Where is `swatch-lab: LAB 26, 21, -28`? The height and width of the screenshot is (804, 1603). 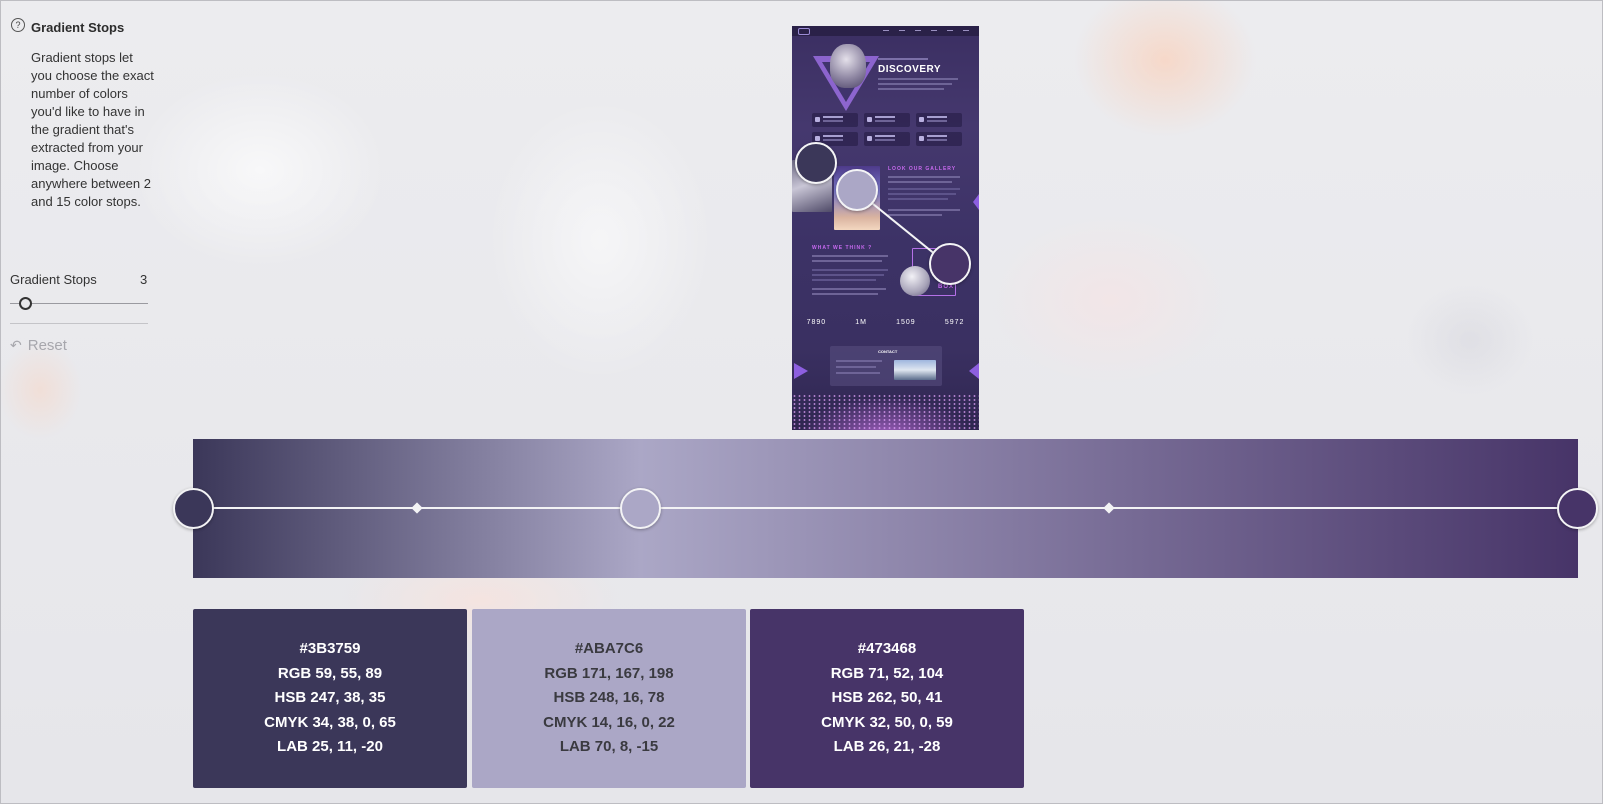
swatch-lab: LAB 26, 21, -28 is located at coordinates (887, 747).